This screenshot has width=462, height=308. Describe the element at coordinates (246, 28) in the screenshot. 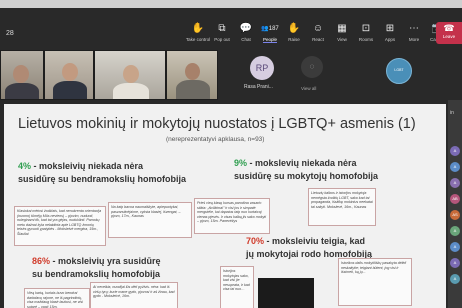

I see `chat-icon: 💬` at that location.